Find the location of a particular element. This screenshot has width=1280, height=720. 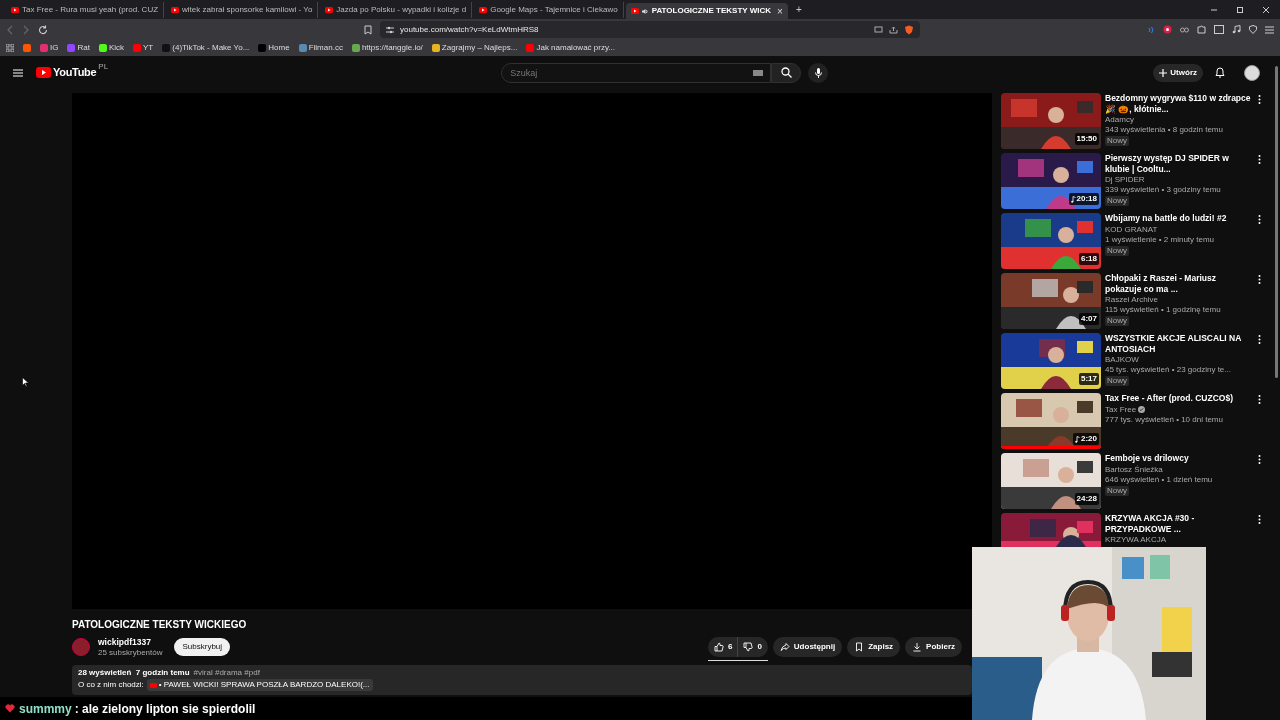

video-title: Wbijamy na battle do ludzi! #2 is located at coordinates (1179, 218).